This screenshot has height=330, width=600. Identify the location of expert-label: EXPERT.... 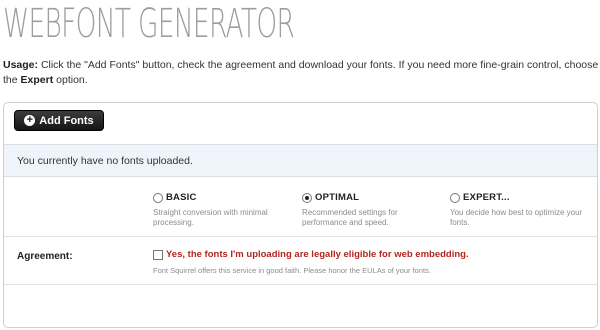
(486, 197).